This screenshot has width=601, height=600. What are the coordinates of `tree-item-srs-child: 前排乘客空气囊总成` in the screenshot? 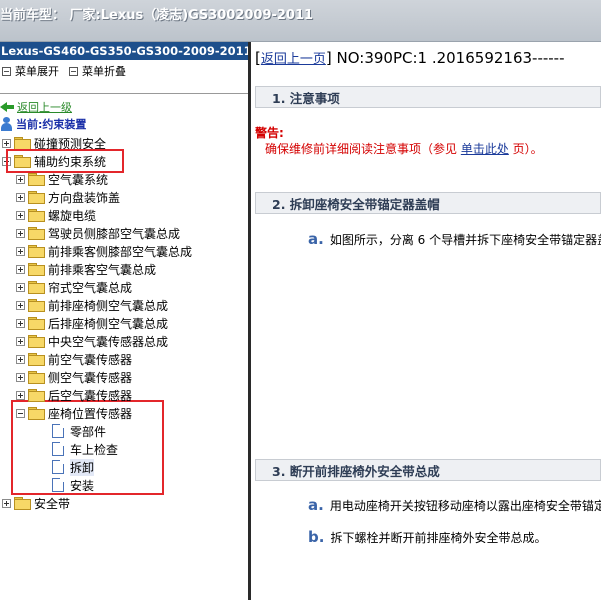 It's located at (86, 269).